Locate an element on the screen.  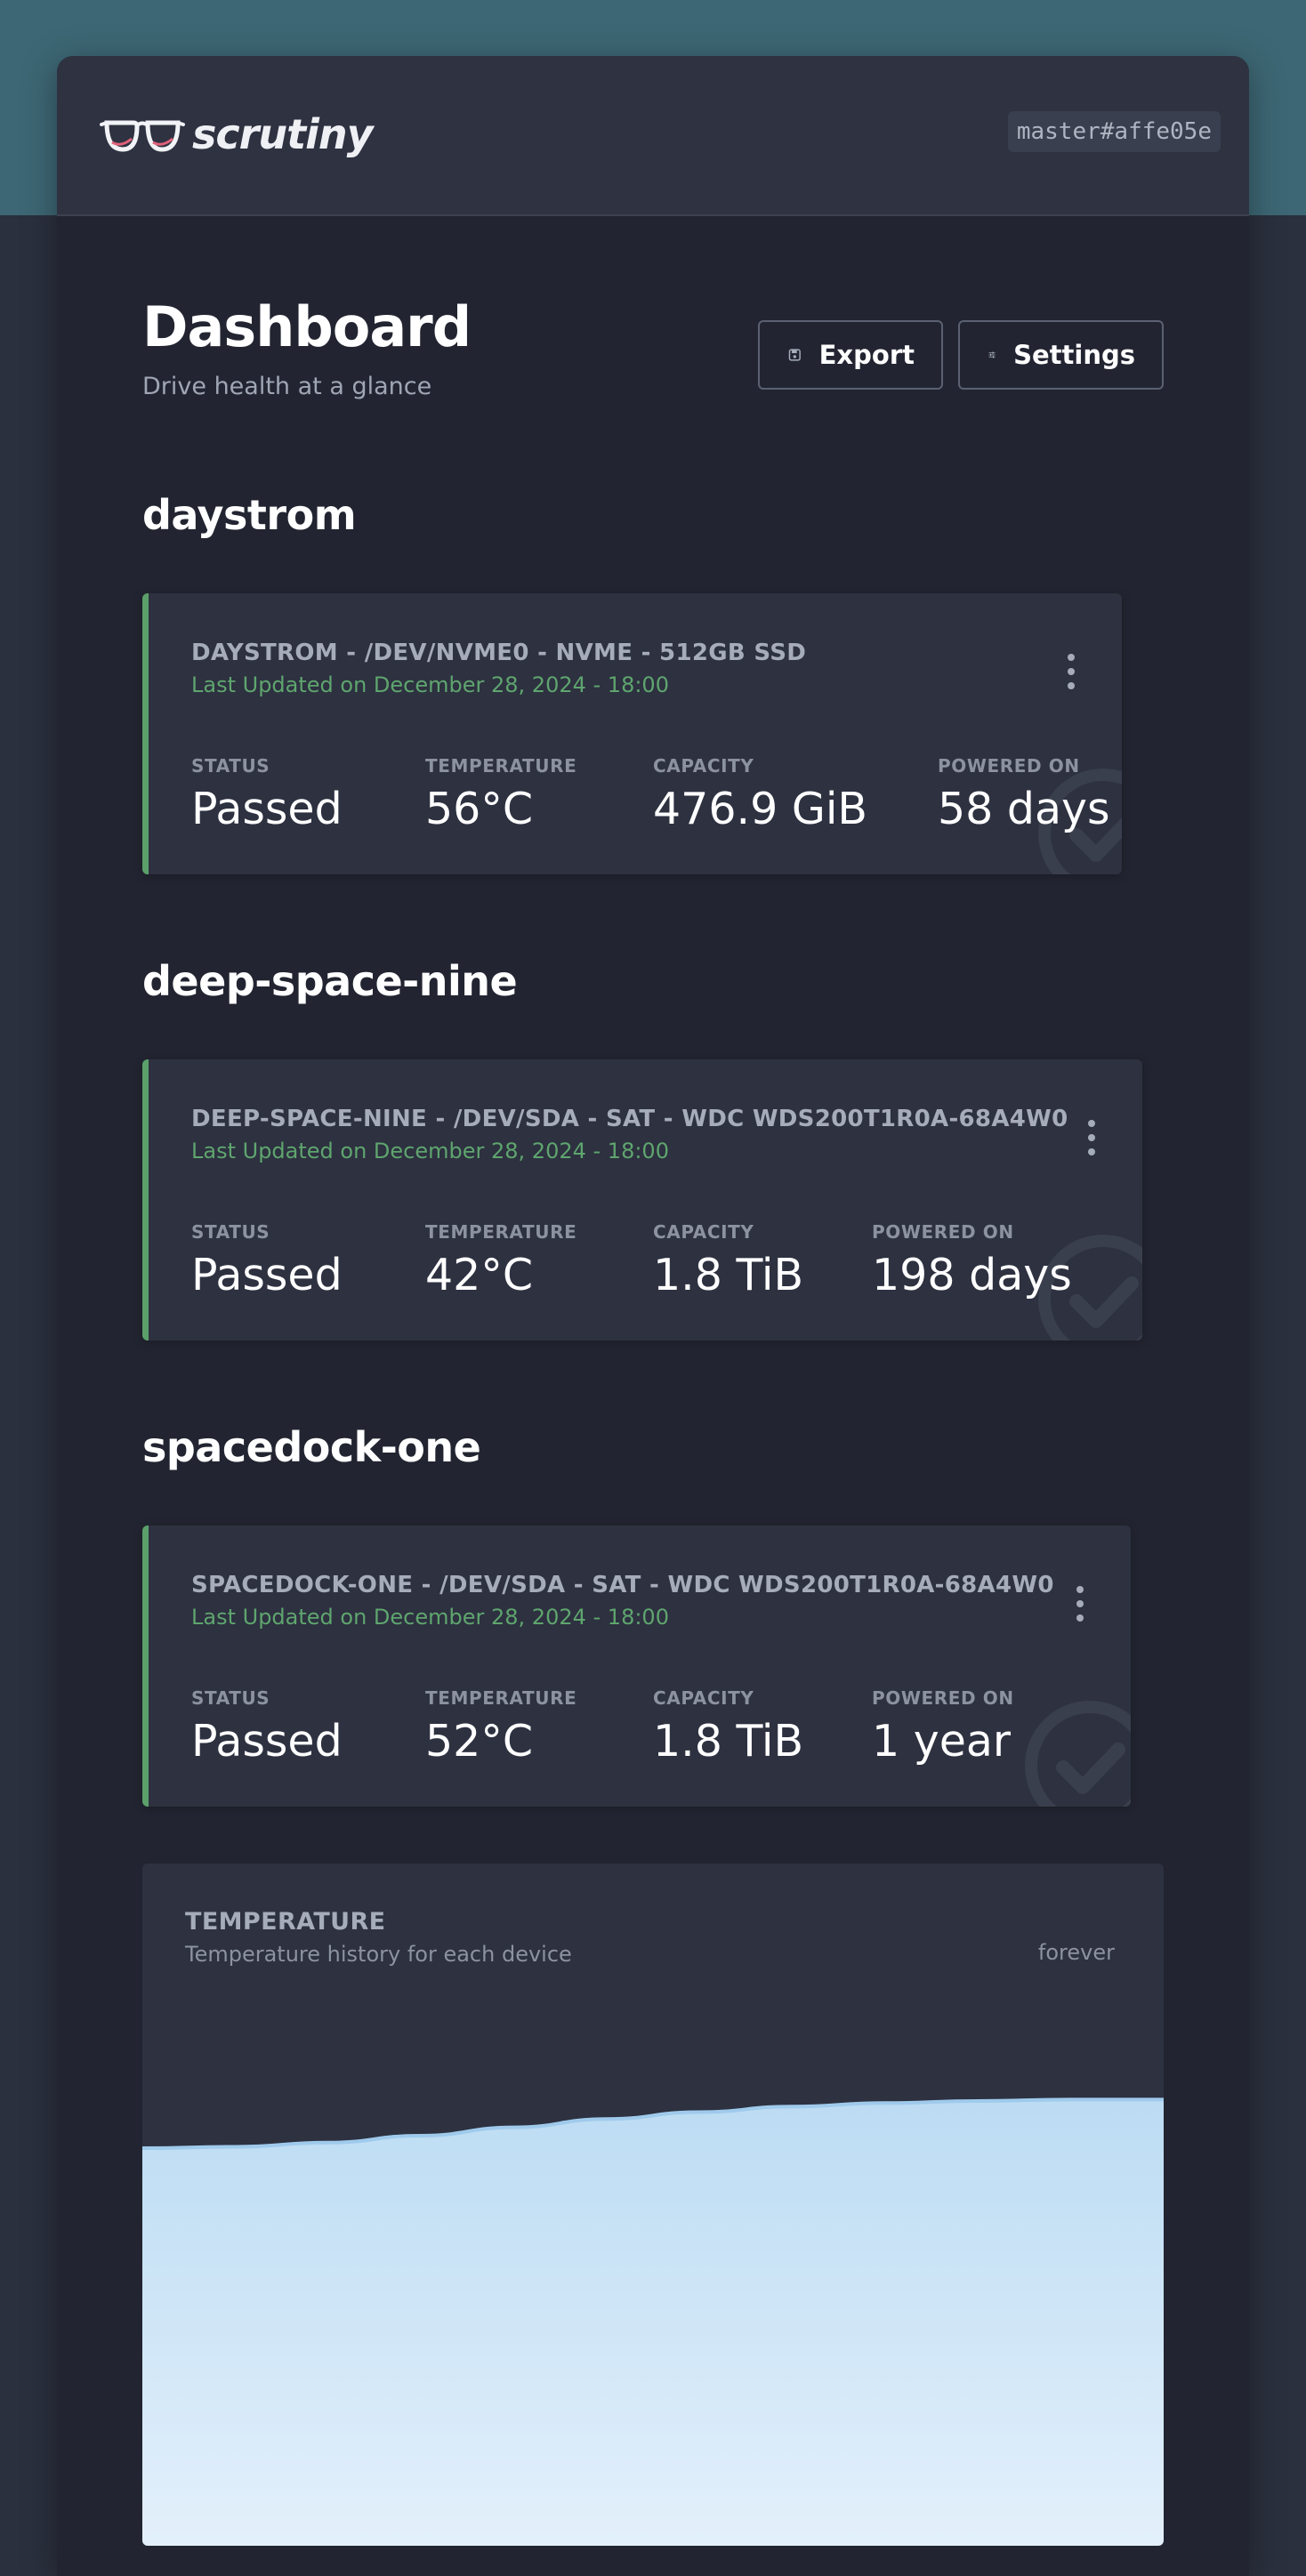
glasses-icon is located at coordinates (142, 136).